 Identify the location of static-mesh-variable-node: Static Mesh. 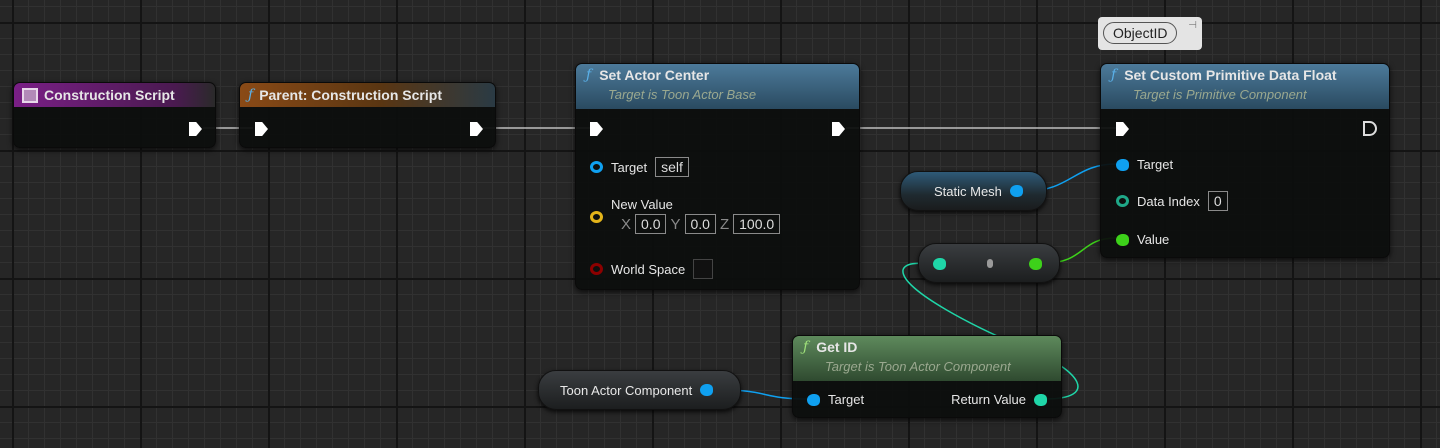
(973, 191).